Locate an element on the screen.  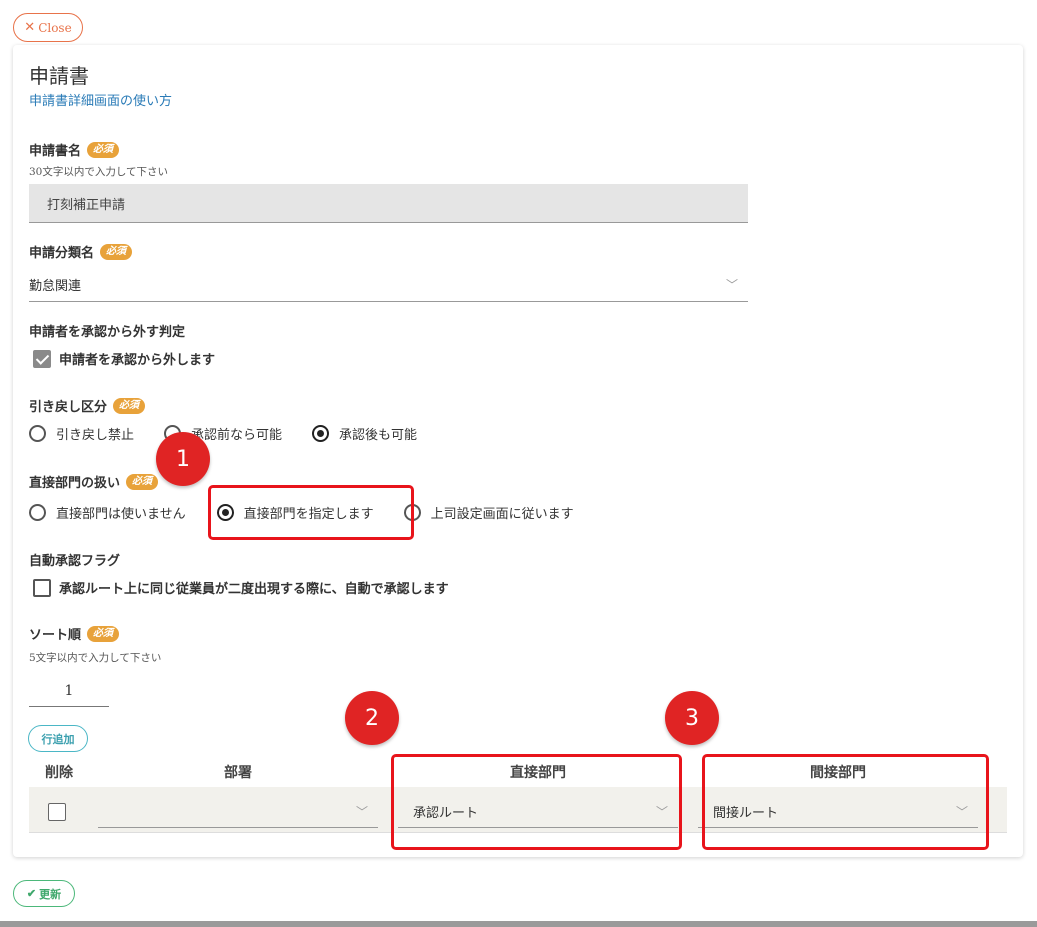
close-button-label: Close is located at coordinates (55, 27).